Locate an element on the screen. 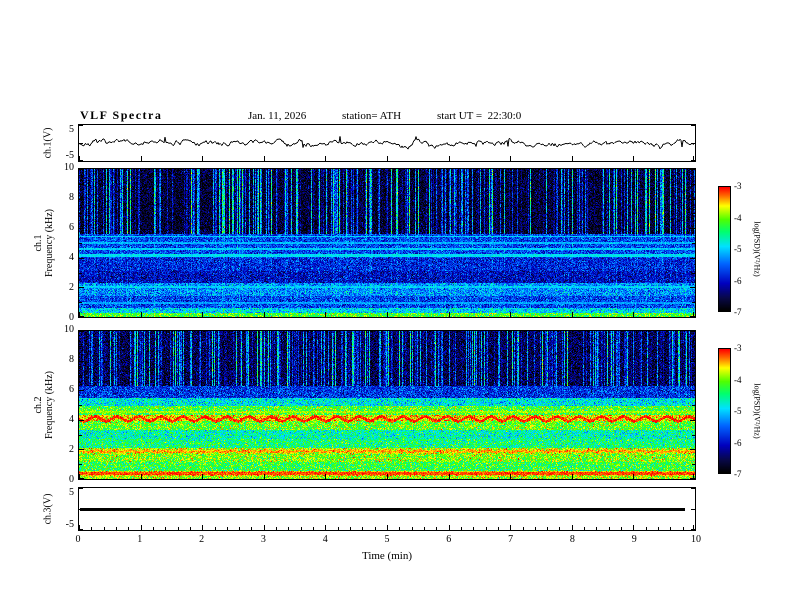  ch3-waveform-panel is located at coordinates (387, 509).